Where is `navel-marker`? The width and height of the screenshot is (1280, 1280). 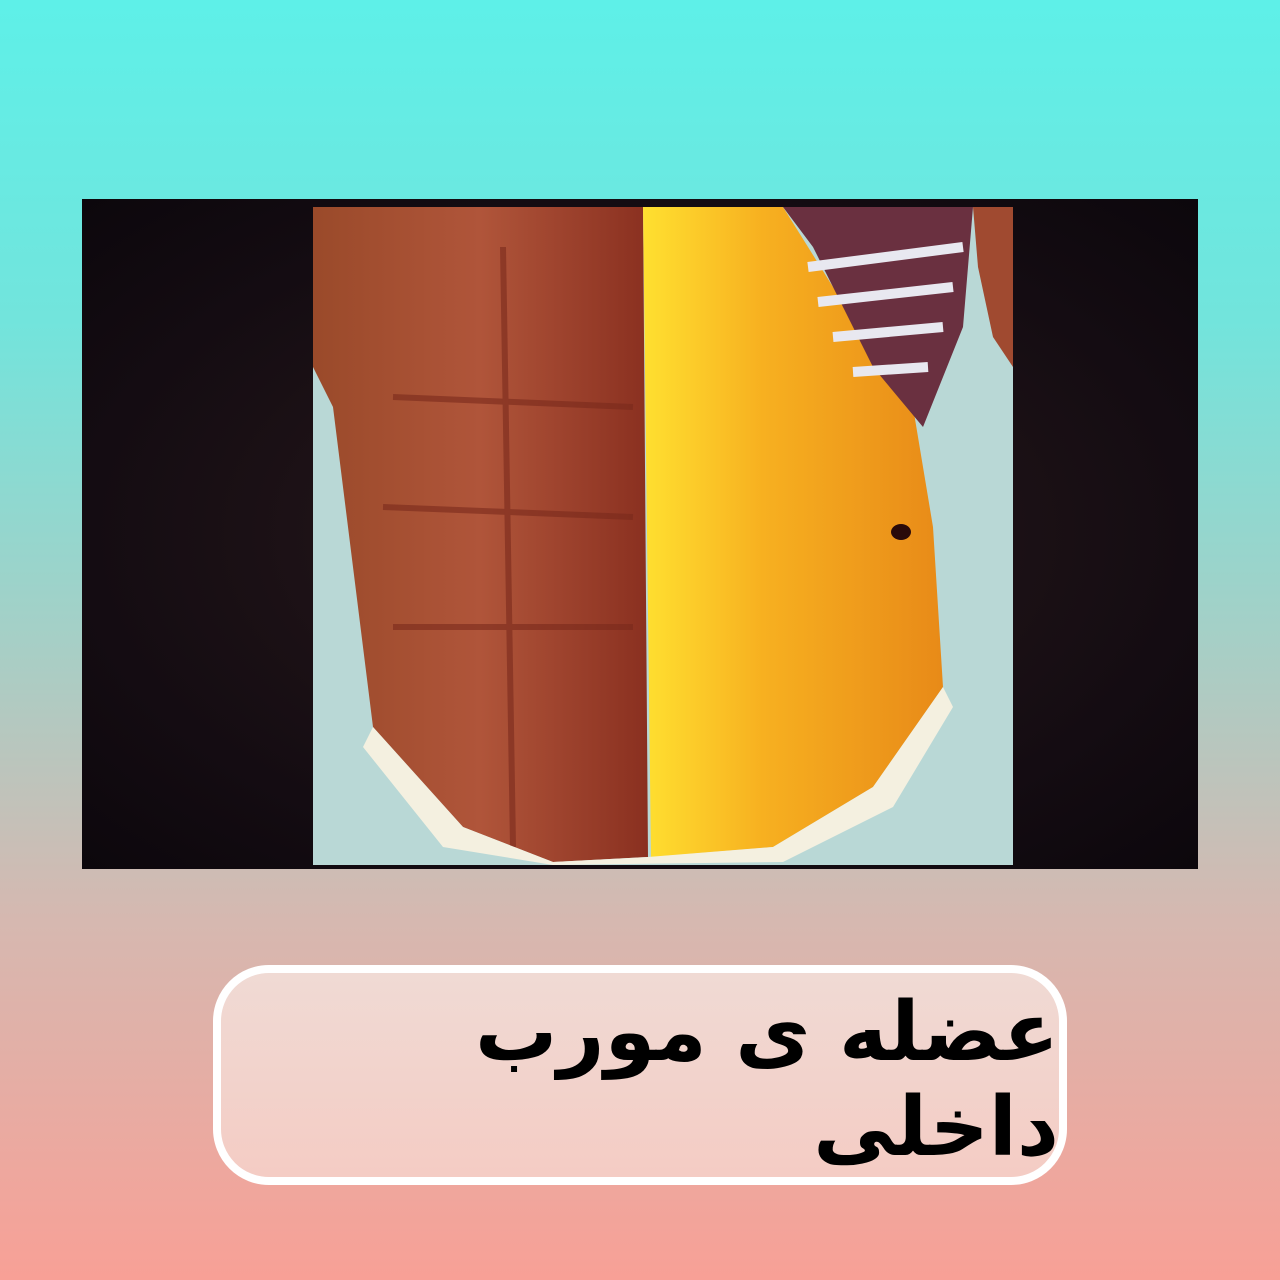
navel-marker is located at coordinates (901, 532).